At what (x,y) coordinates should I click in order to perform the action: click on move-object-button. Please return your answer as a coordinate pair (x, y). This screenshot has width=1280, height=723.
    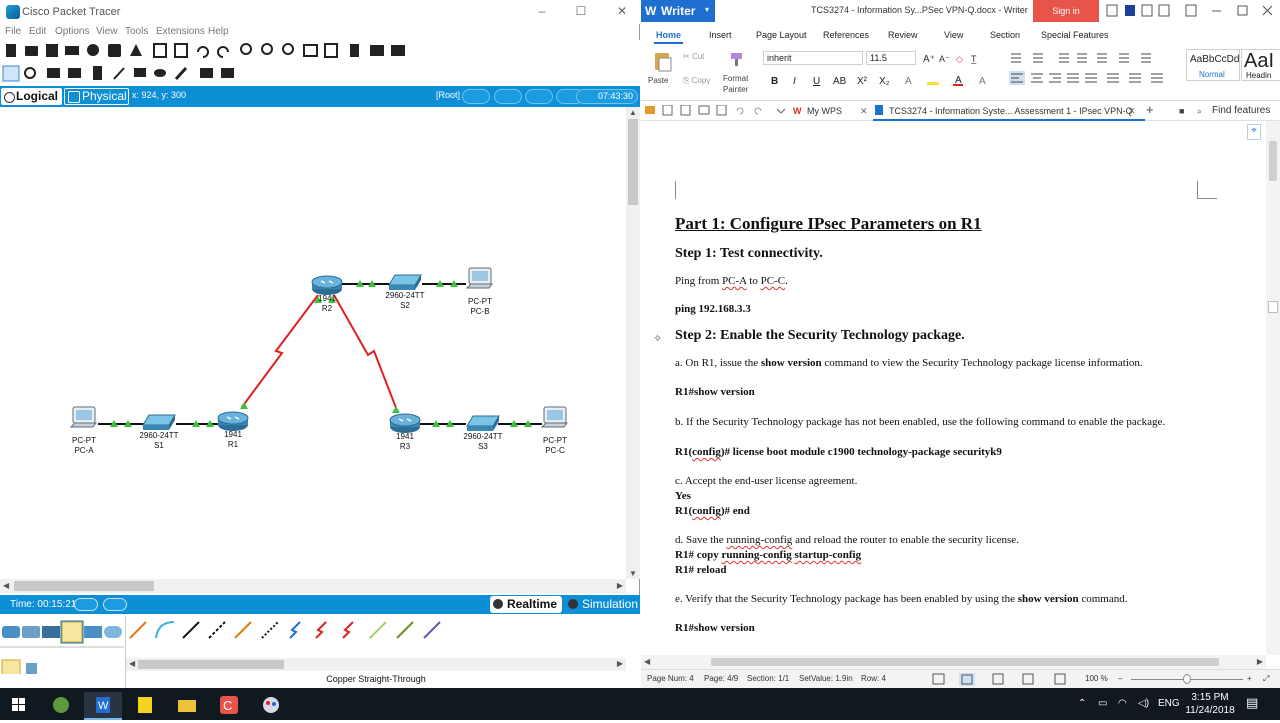
    Looking at the image, I should click on (508, 96).